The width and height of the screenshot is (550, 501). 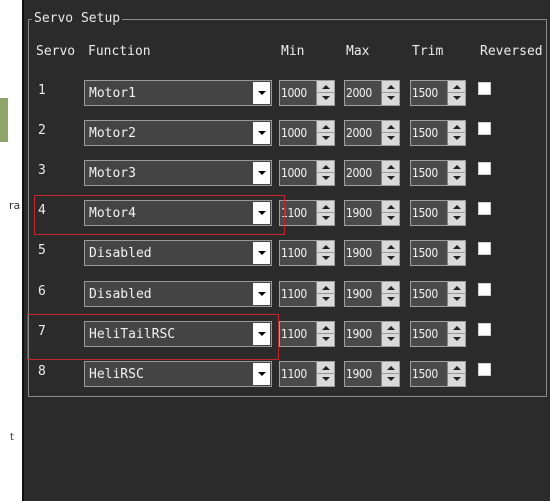 I want to click on function-dropdown: HeliRSC, so click(x=178, y=374).